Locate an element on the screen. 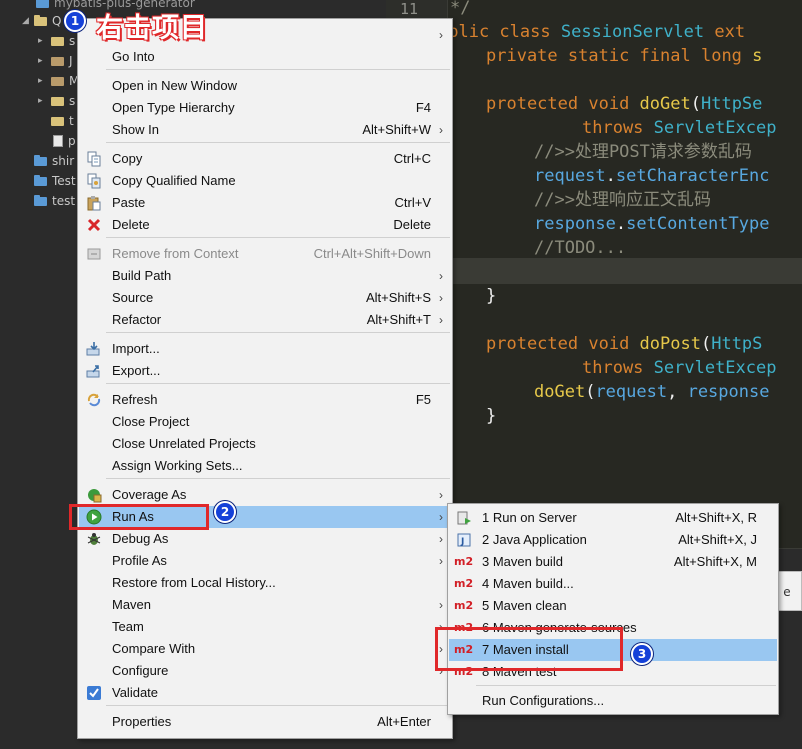 The image size is (802, 749). tree-item-label: Q is located at coordinates (57, 21).